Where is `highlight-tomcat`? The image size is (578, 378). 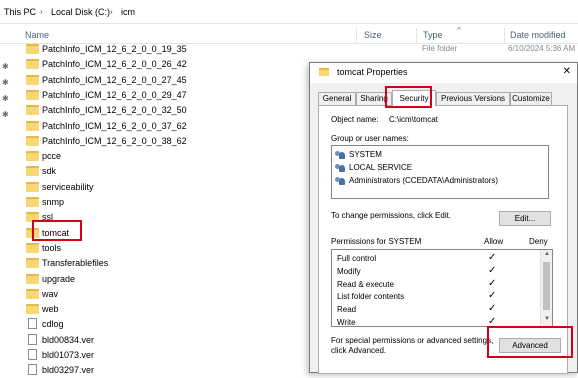
highlight-tomcat is located at coordinates (57, 230).